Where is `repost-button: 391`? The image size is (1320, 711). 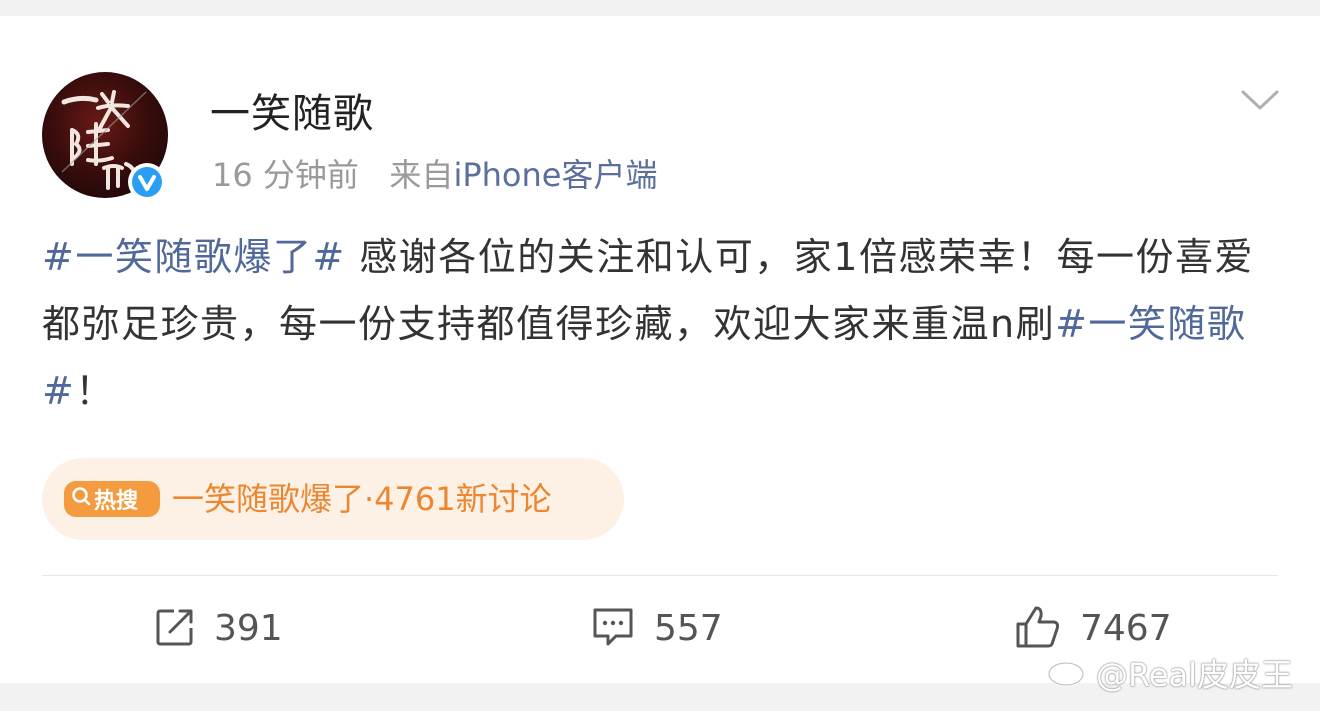 repost-button: 391 is located at coordinates (218, 629).